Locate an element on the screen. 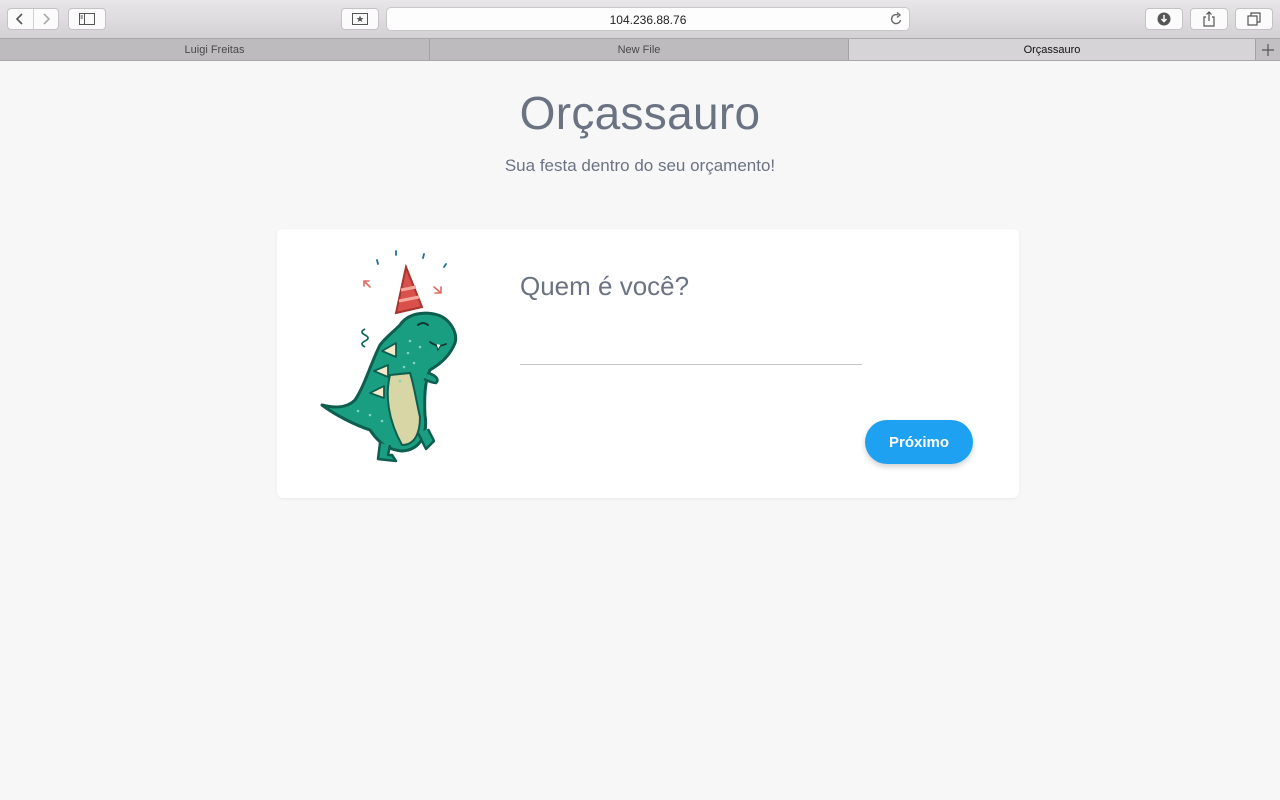 The height and width of the screenshot is (800, 1280). sidebar-icon is located at coordinates (87, 19).